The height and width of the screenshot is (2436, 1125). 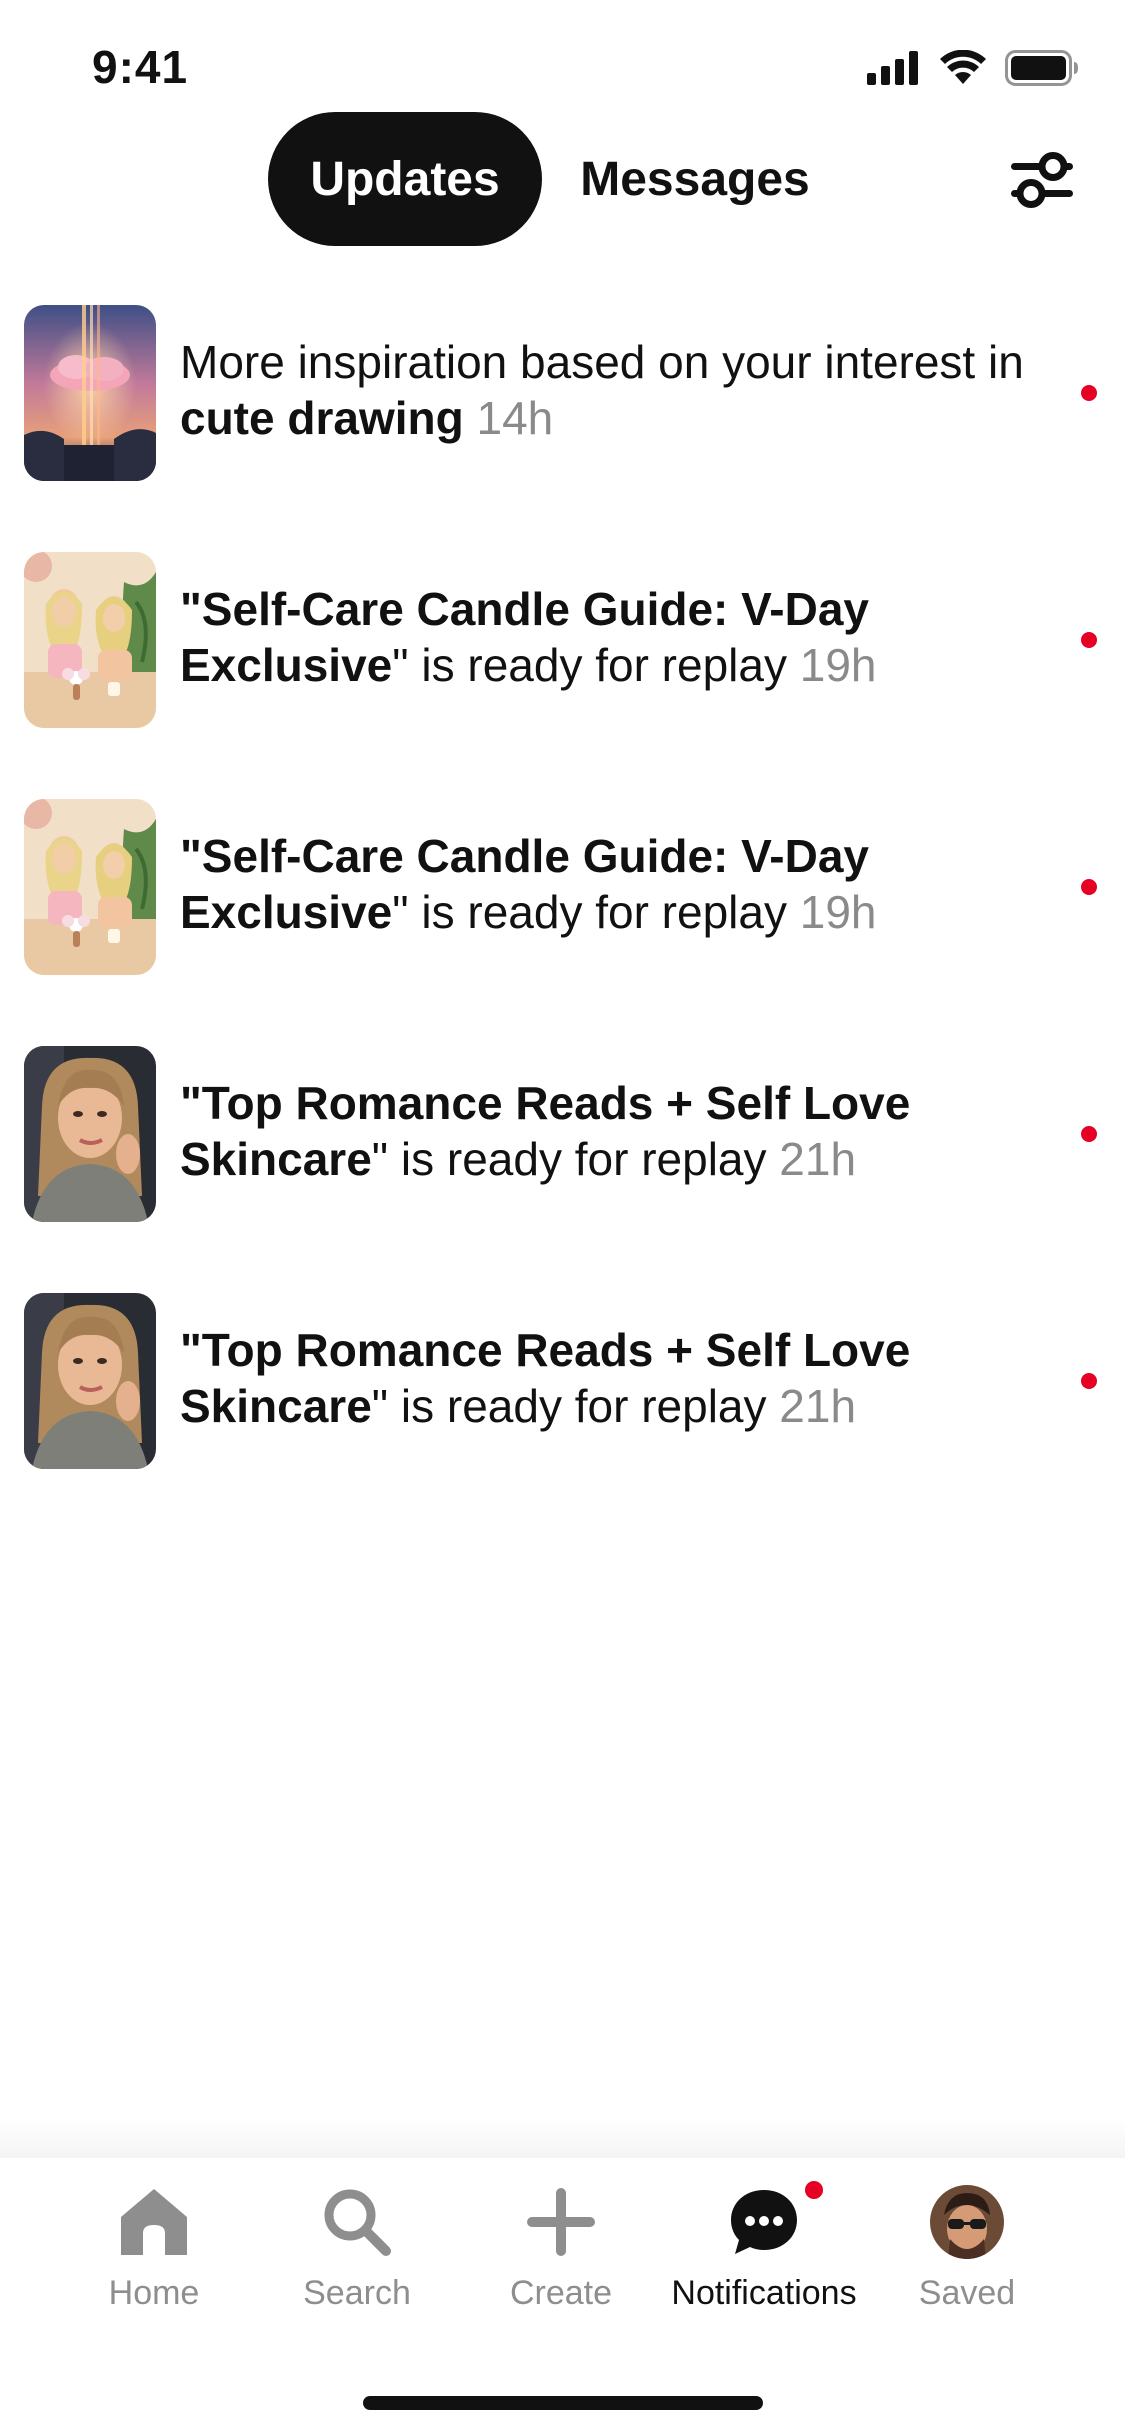 I want to click on bottom-nav-shadow, so click(x=562, y=2138).